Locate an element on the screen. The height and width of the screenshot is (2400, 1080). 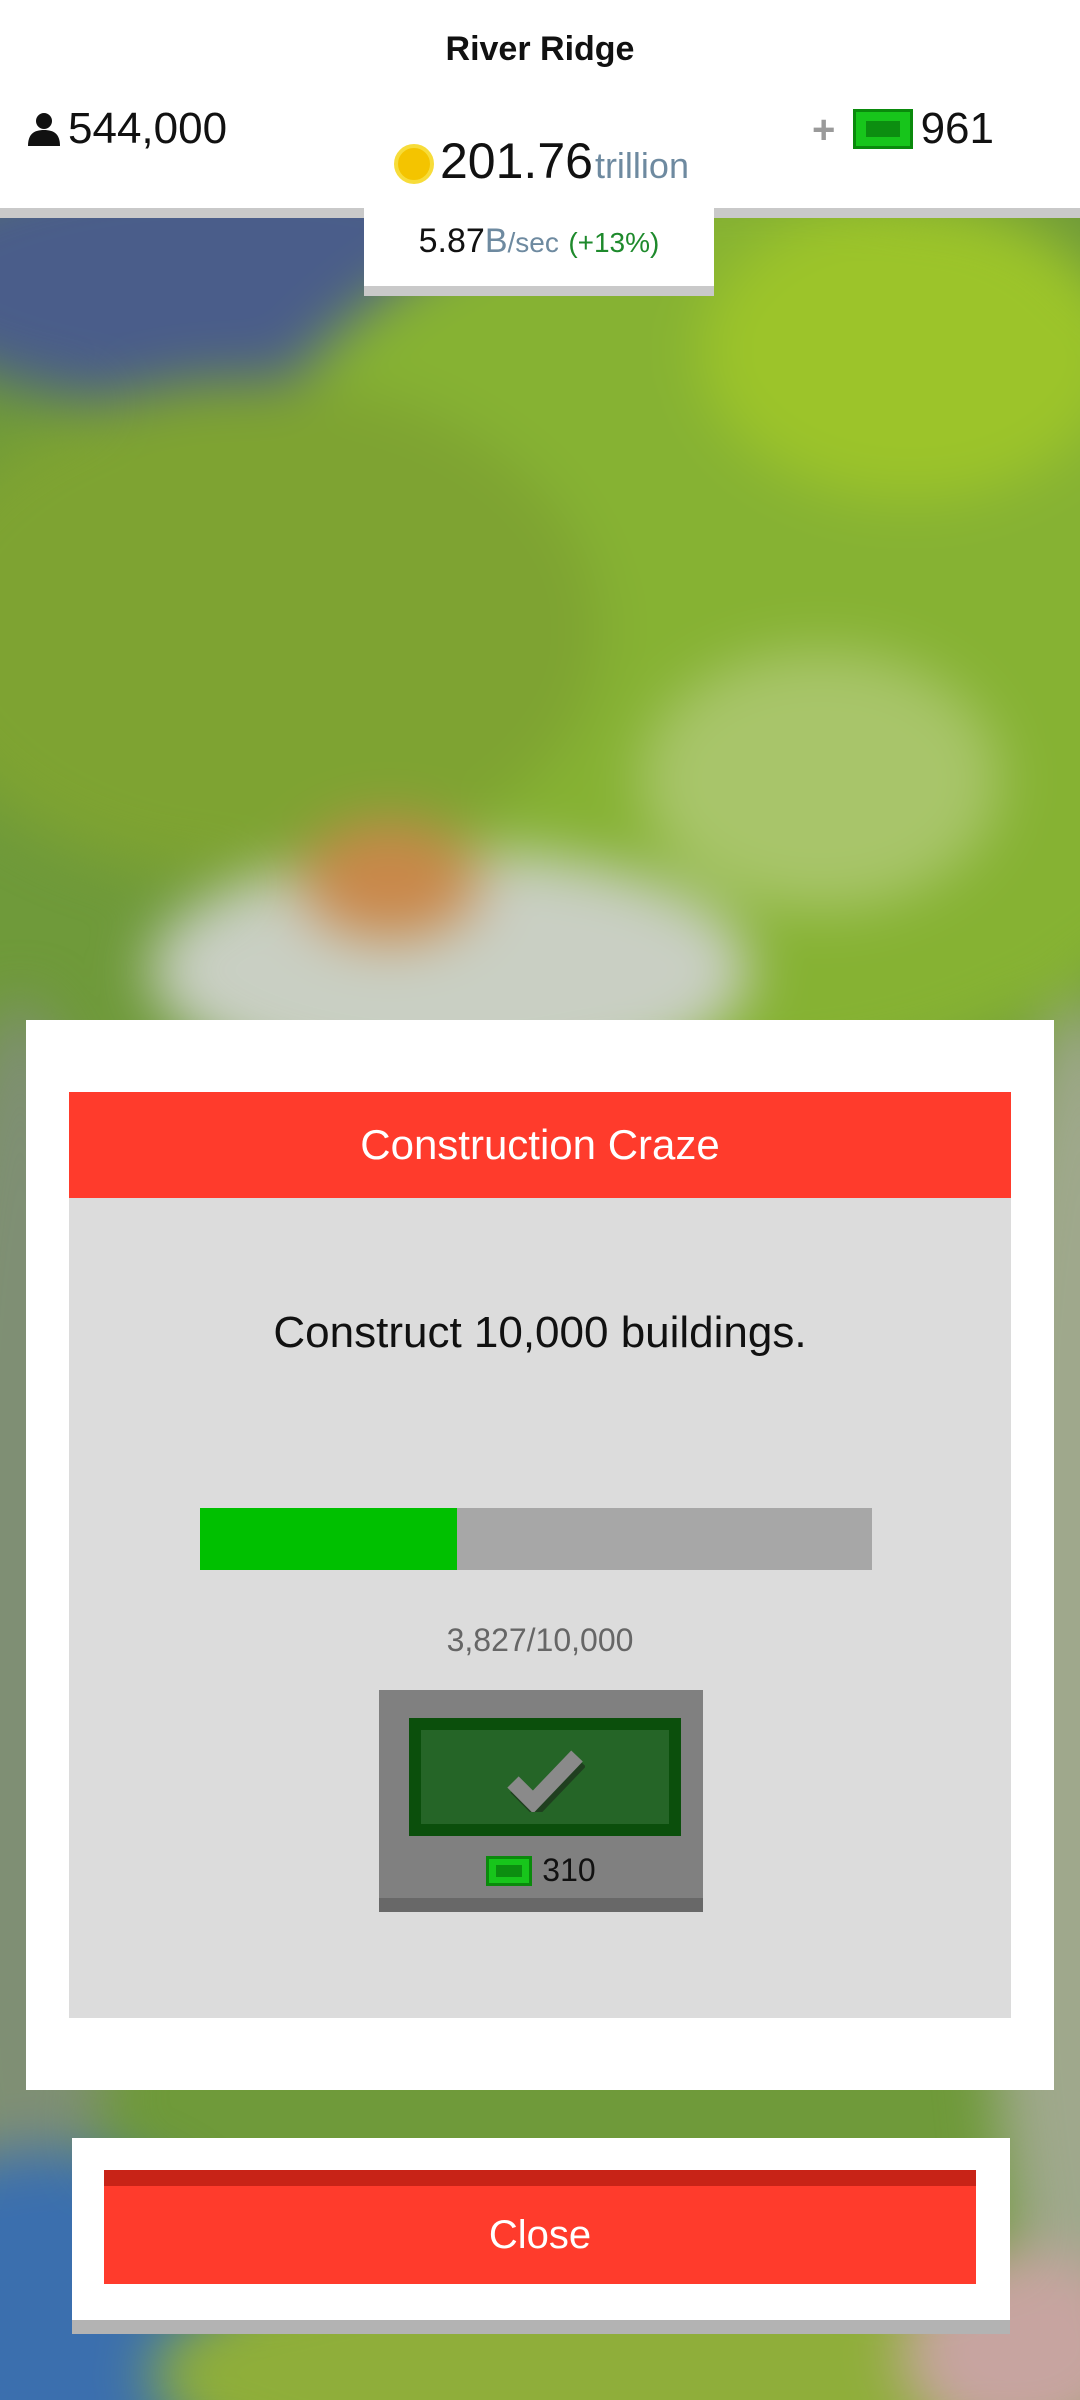
city-name: River Ridge is located at coordinates (540, 49).